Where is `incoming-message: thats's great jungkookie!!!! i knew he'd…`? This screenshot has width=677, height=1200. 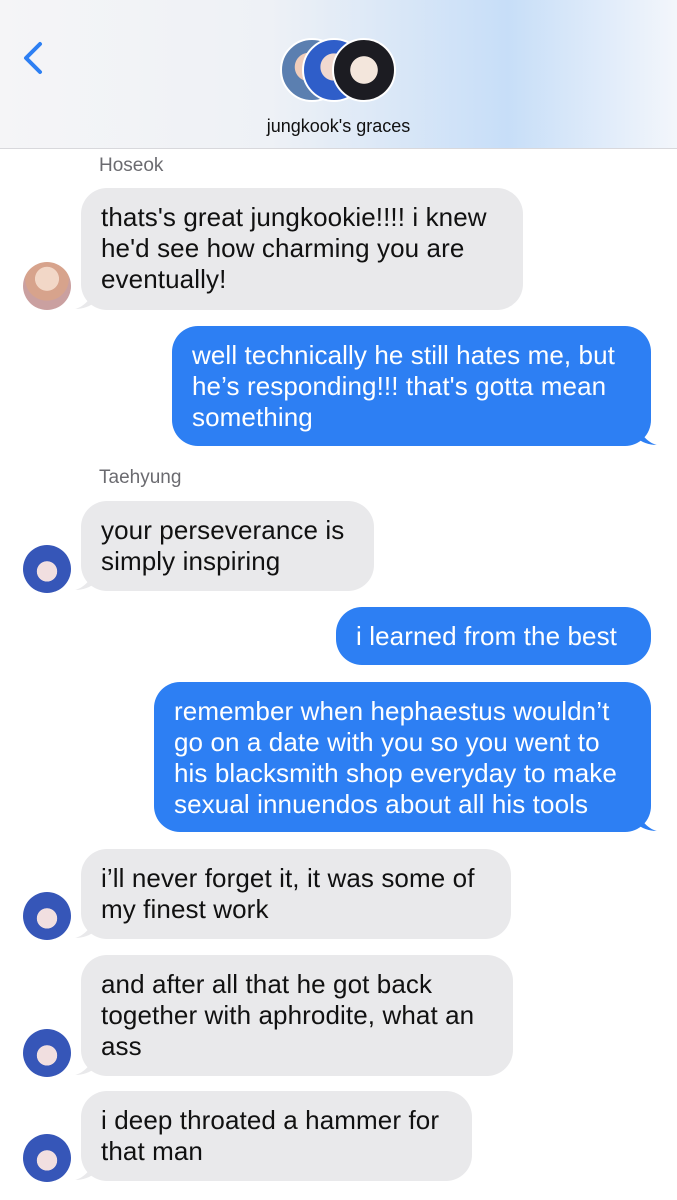 incoming-message: thats's great jungkookie!!!! i knew he'd… is located at coordinates (302, 249).